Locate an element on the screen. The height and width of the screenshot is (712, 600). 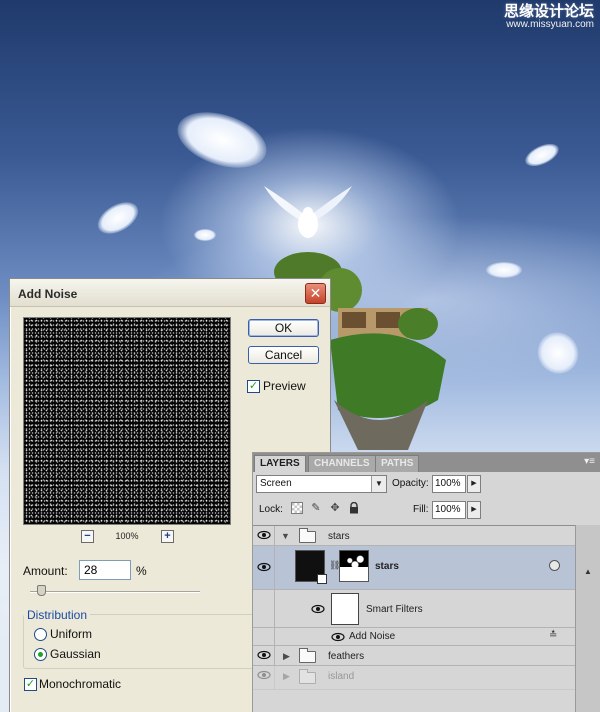
filter-blending-options-icon: ≛ is located at coordinates (553, 635).